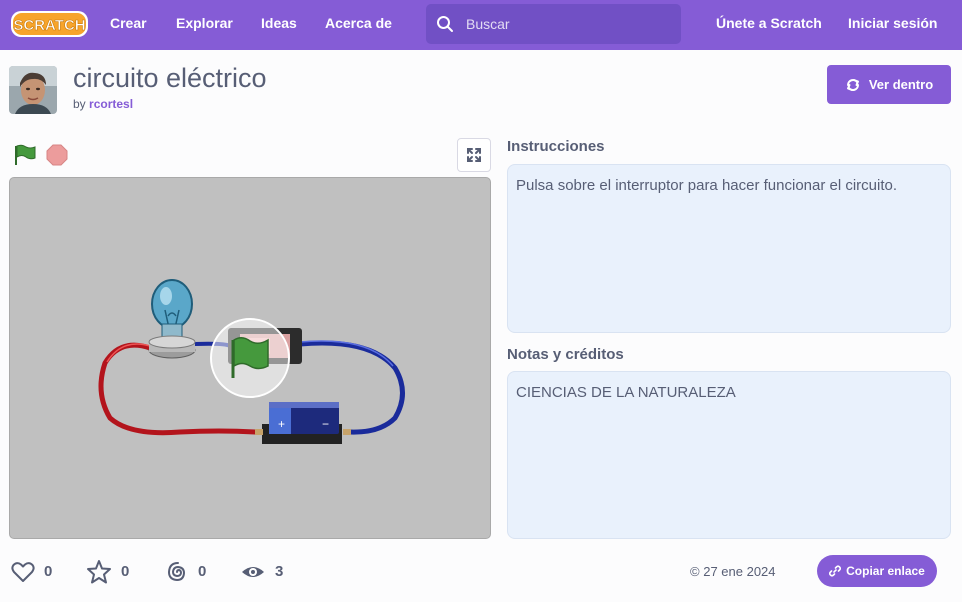  Describe the element at coordinates (303, 423) in the screenshot. I see `battery-icon: + −` at that location.